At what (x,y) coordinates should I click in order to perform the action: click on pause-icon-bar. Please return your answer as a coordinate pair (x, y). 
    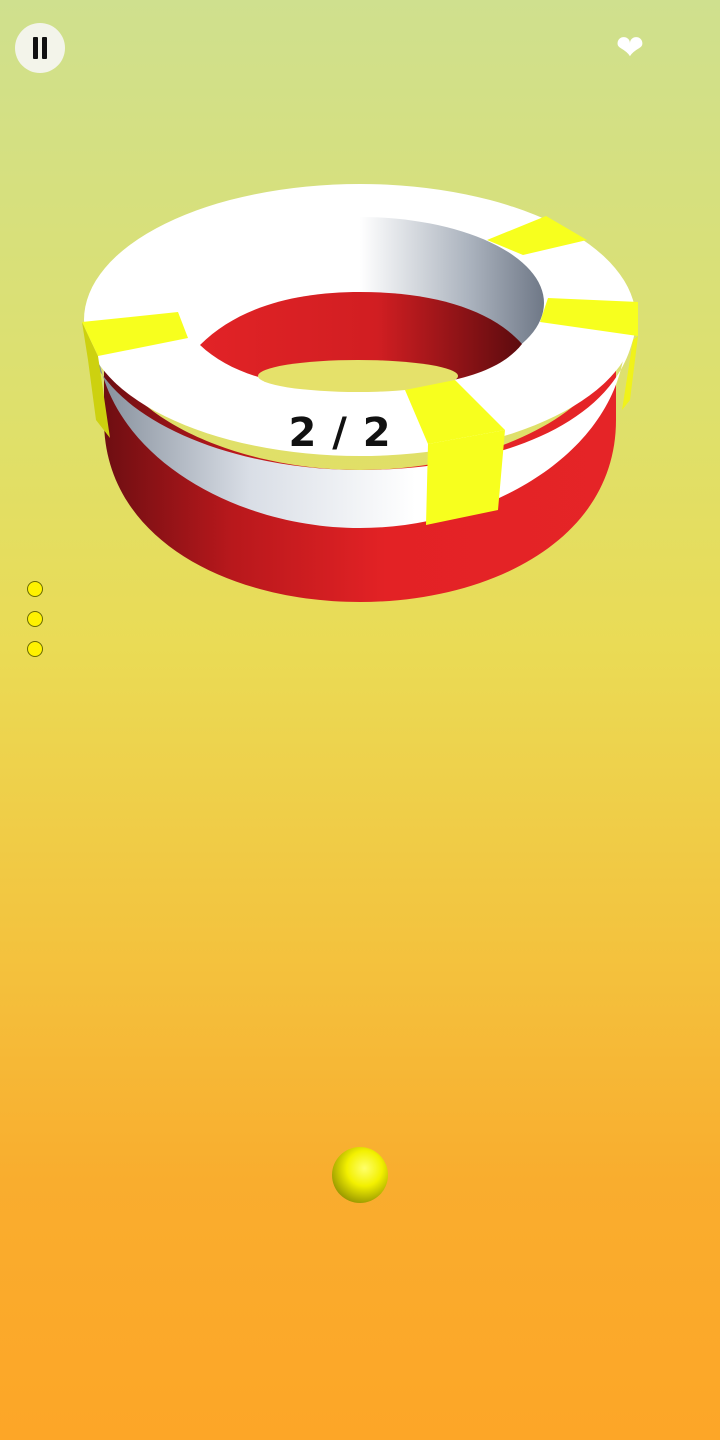
    Looking at the image, I should click on (44, 48).